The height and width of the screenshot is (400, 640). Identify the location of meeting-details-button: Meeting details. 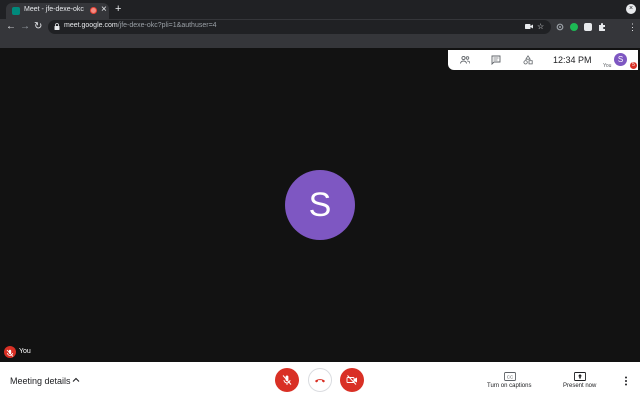
(40, 381).